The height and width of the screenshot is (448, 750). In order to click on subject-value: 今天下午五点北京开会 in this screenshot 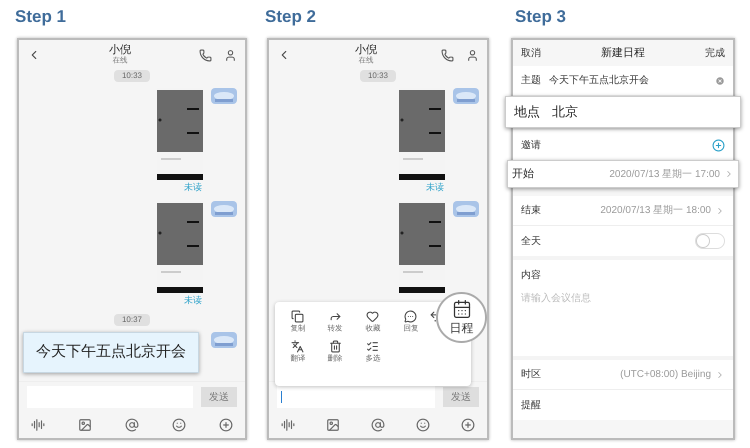, I will do `click(599, 81)`.